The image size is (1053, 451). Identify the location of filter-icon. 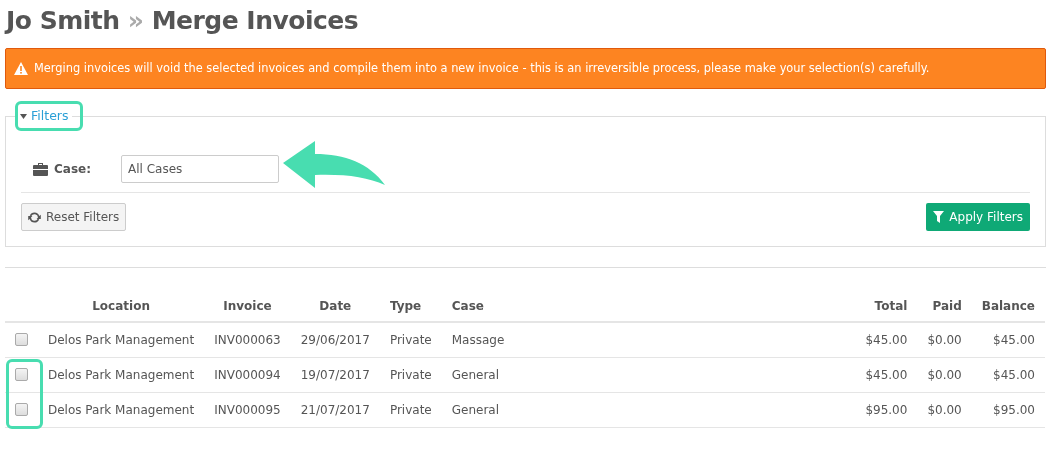
(939, 217).